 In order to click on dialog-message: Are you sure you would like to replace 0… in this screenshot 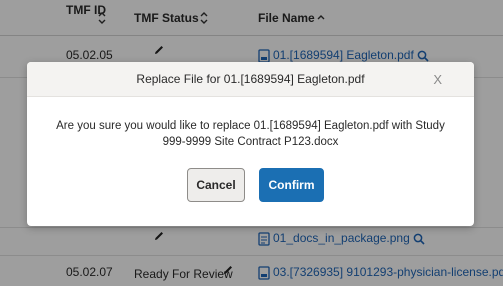, I will do `click(250, 134)`.